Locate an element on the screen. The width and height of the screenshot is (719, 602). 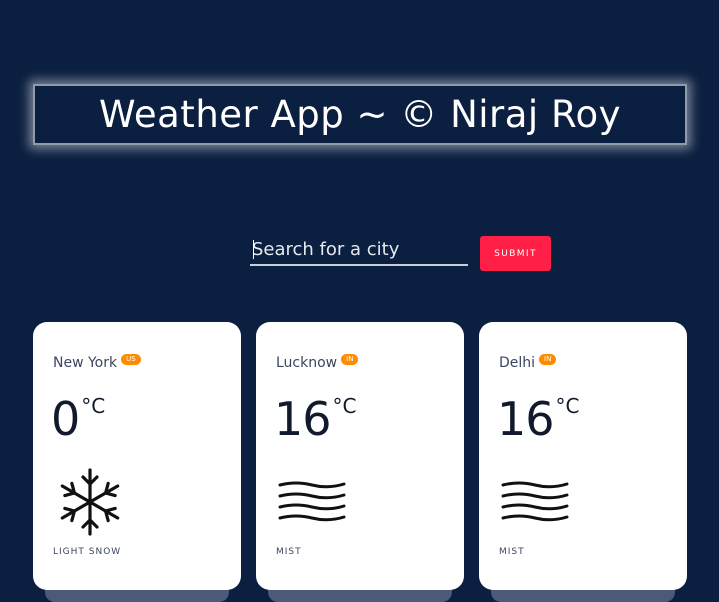
city-label: Delhi is located at coordinates (517, 363).